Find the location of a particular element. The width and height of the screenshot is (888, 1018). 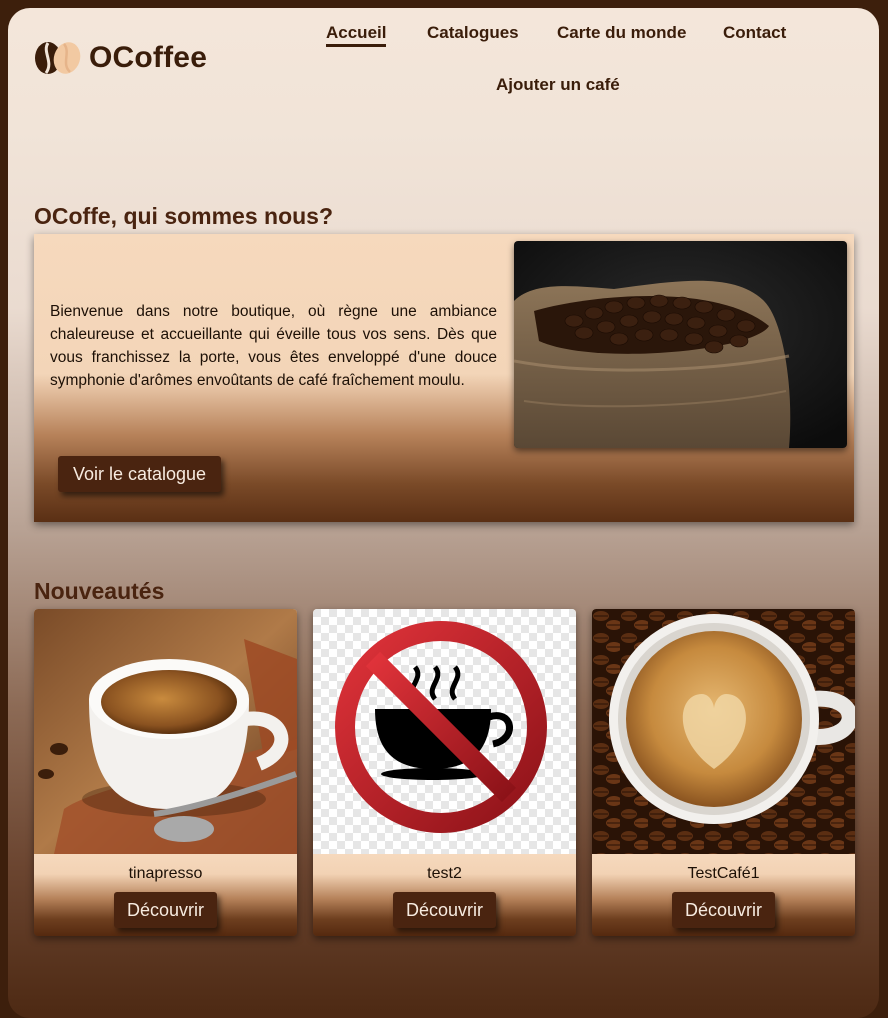

product-card: tinapresso Découvrir is located at coordinates (165, 772).